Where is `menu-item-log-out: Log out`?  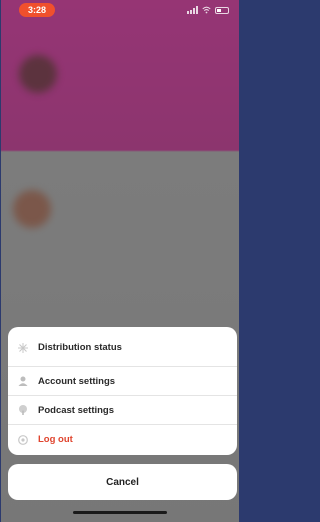 menu-item-log-out: Log out is located at coordinates (122, 439).